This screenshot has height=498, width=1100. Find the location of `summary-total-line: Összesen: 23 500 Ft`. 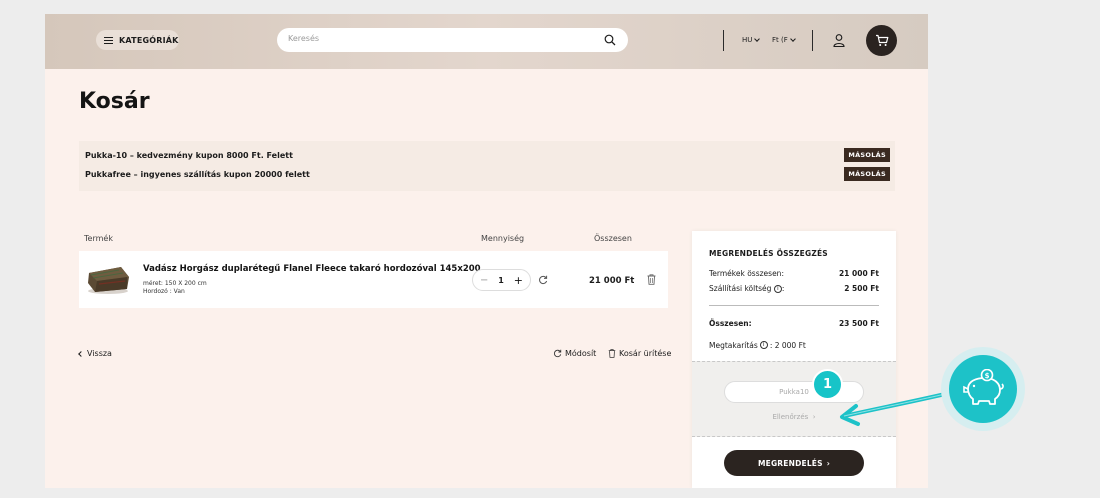

summary-total-line: Összesen: 23 500 Ft is located at coordinates (794, 323).